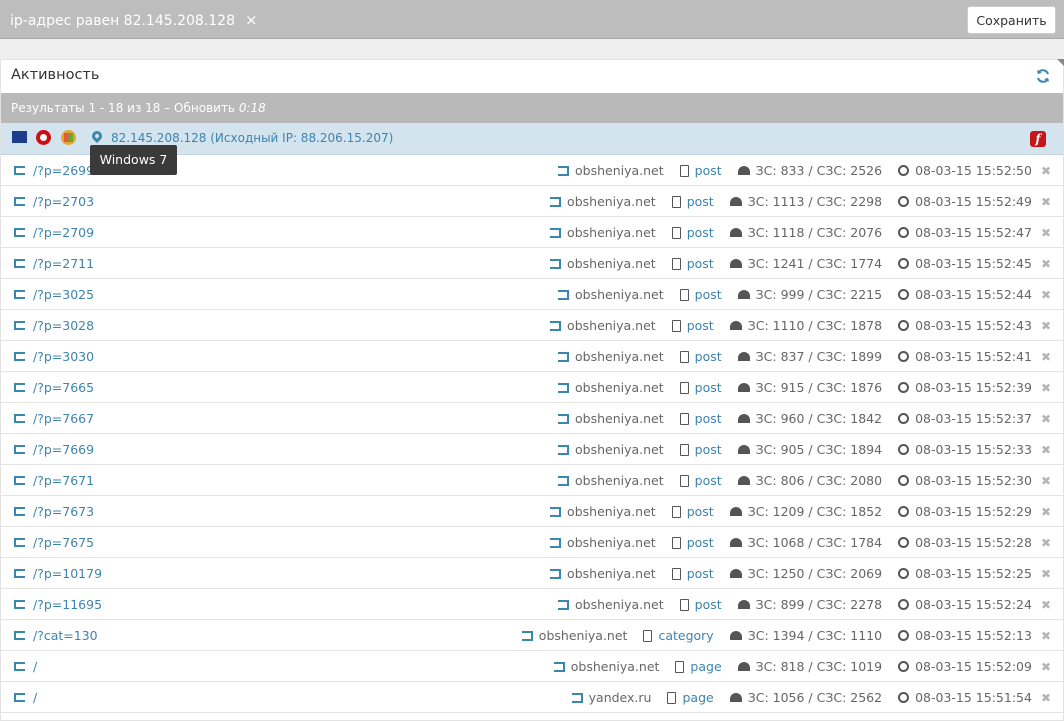 This screenshot has width=1064, height=721. I want to click on visit-time: 08-03-15 15:52:30, so click(965, 480).